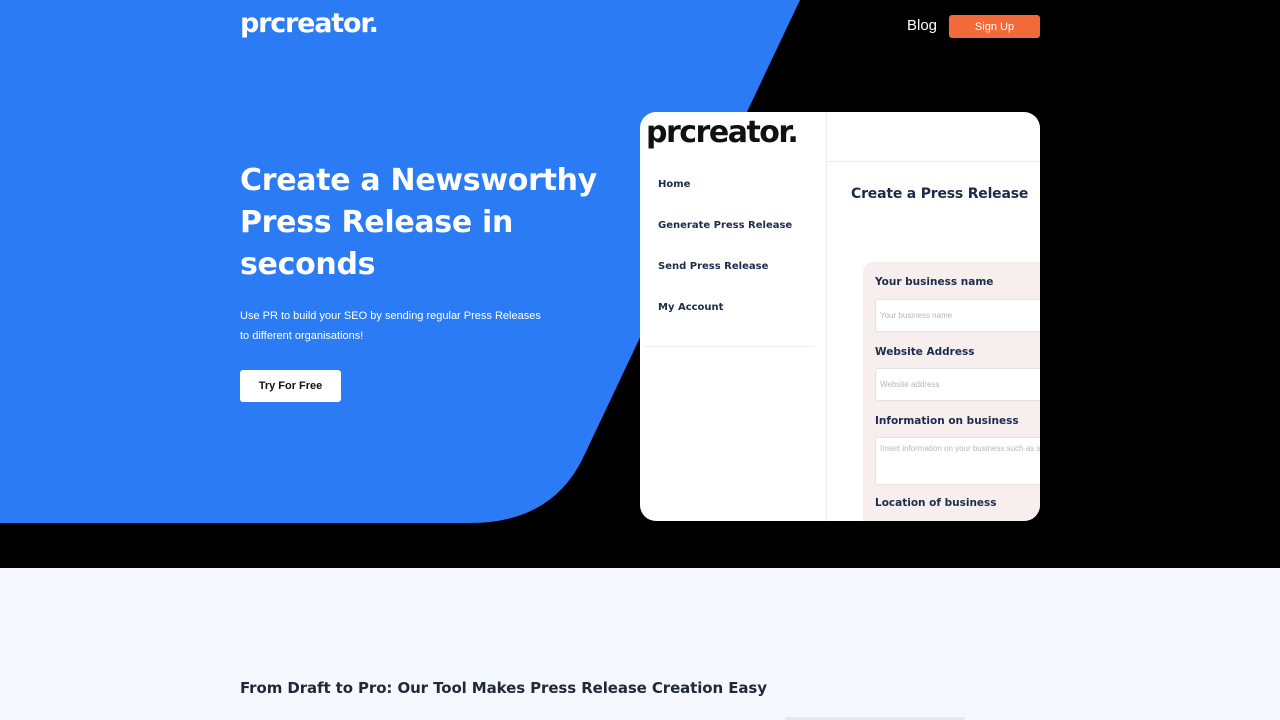  Describe the element at coordinates (713, 266) in the screenshot. I see `mockup-nav-send: Send Press Release` at that location.